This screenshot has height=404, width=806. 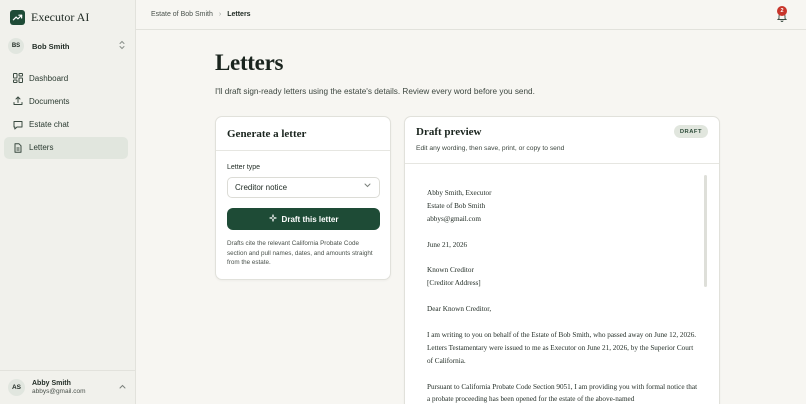 What do you see at coordinates (59, 391) in the screenshot?
I see `user-email: abbys@gmail.com` at bounding box center [59, 391].